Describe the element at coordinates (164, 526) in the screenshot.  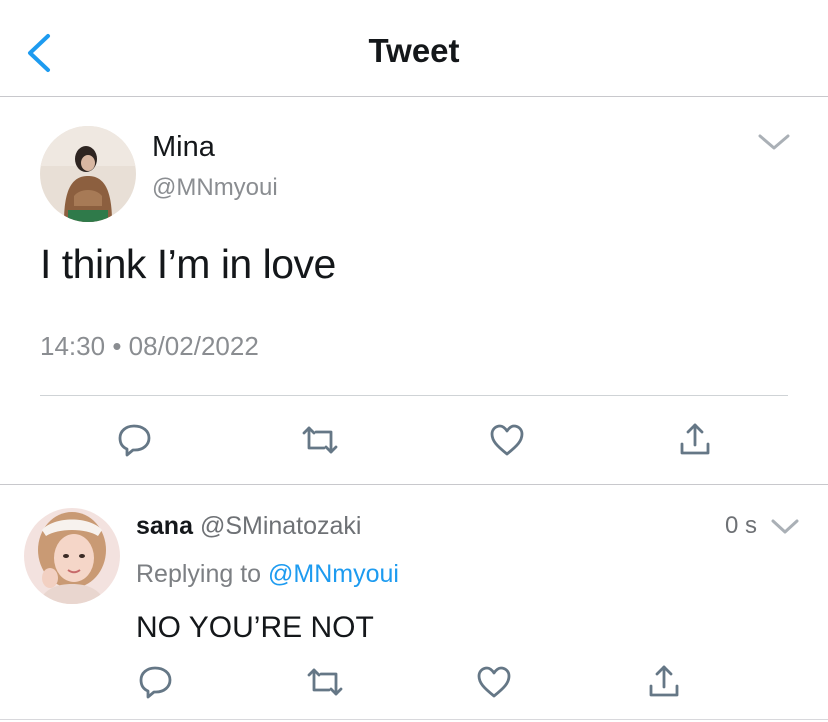
I see `reply-author-name: sana` at that location.